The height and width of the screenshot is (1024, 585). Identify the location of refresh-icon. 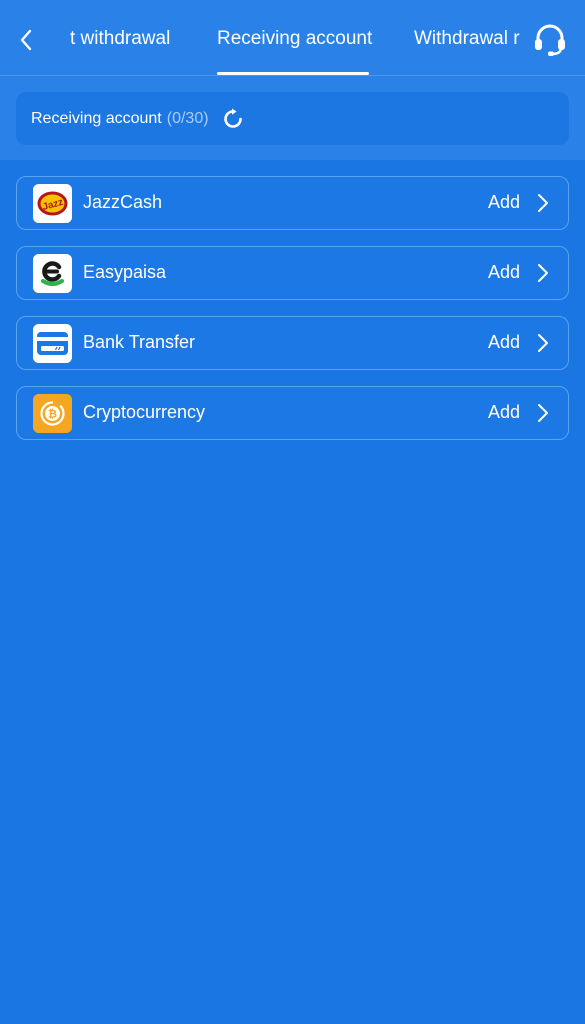
(232, 118).